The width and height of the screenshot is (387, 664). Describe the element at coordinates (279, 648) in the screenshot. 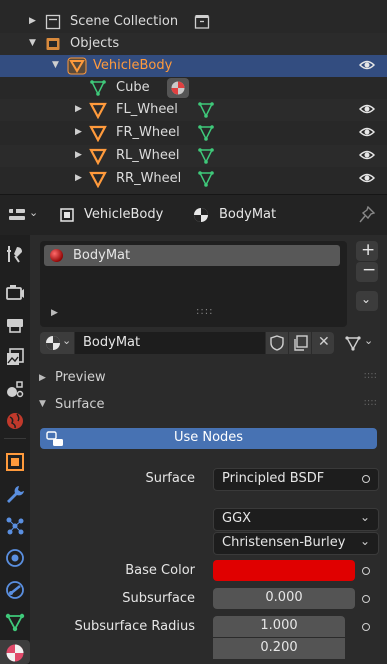

I see `subsurface-radius-y: 0.200` at that location.